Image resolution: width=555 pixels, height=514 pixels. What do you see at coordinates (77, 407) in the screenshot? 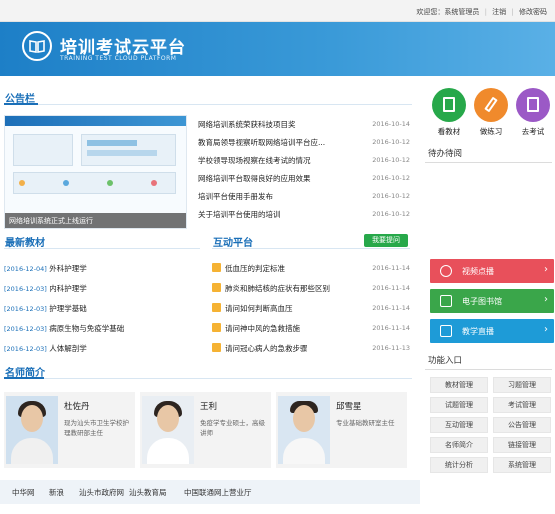
I see `teacher-name: 杜佐丹` at bounding box center [77, 407].